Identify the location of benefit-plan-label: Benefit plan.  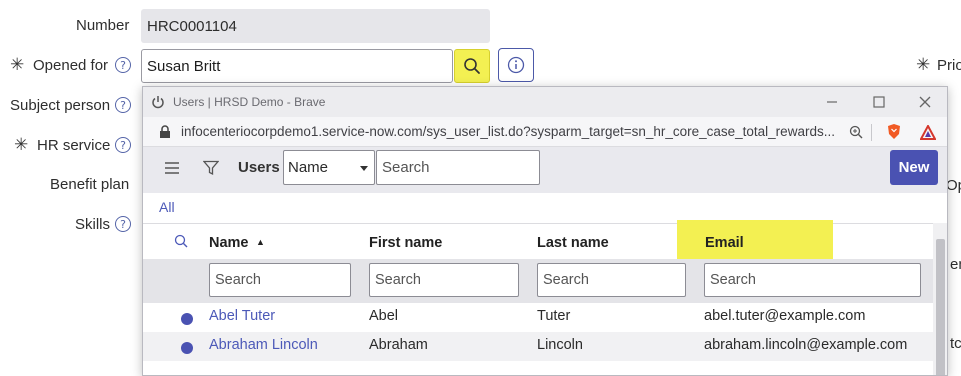
(90, 184).